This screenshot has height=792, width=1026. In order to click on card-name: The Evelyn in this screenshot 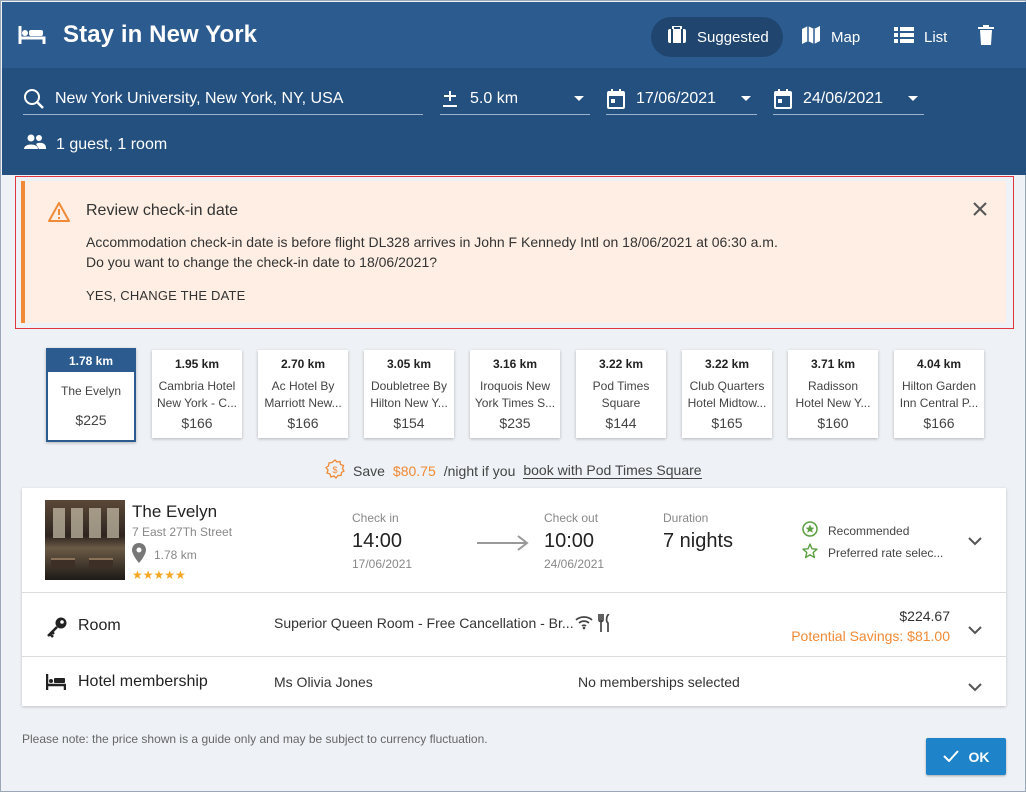, I will do `click(91, 396)`.